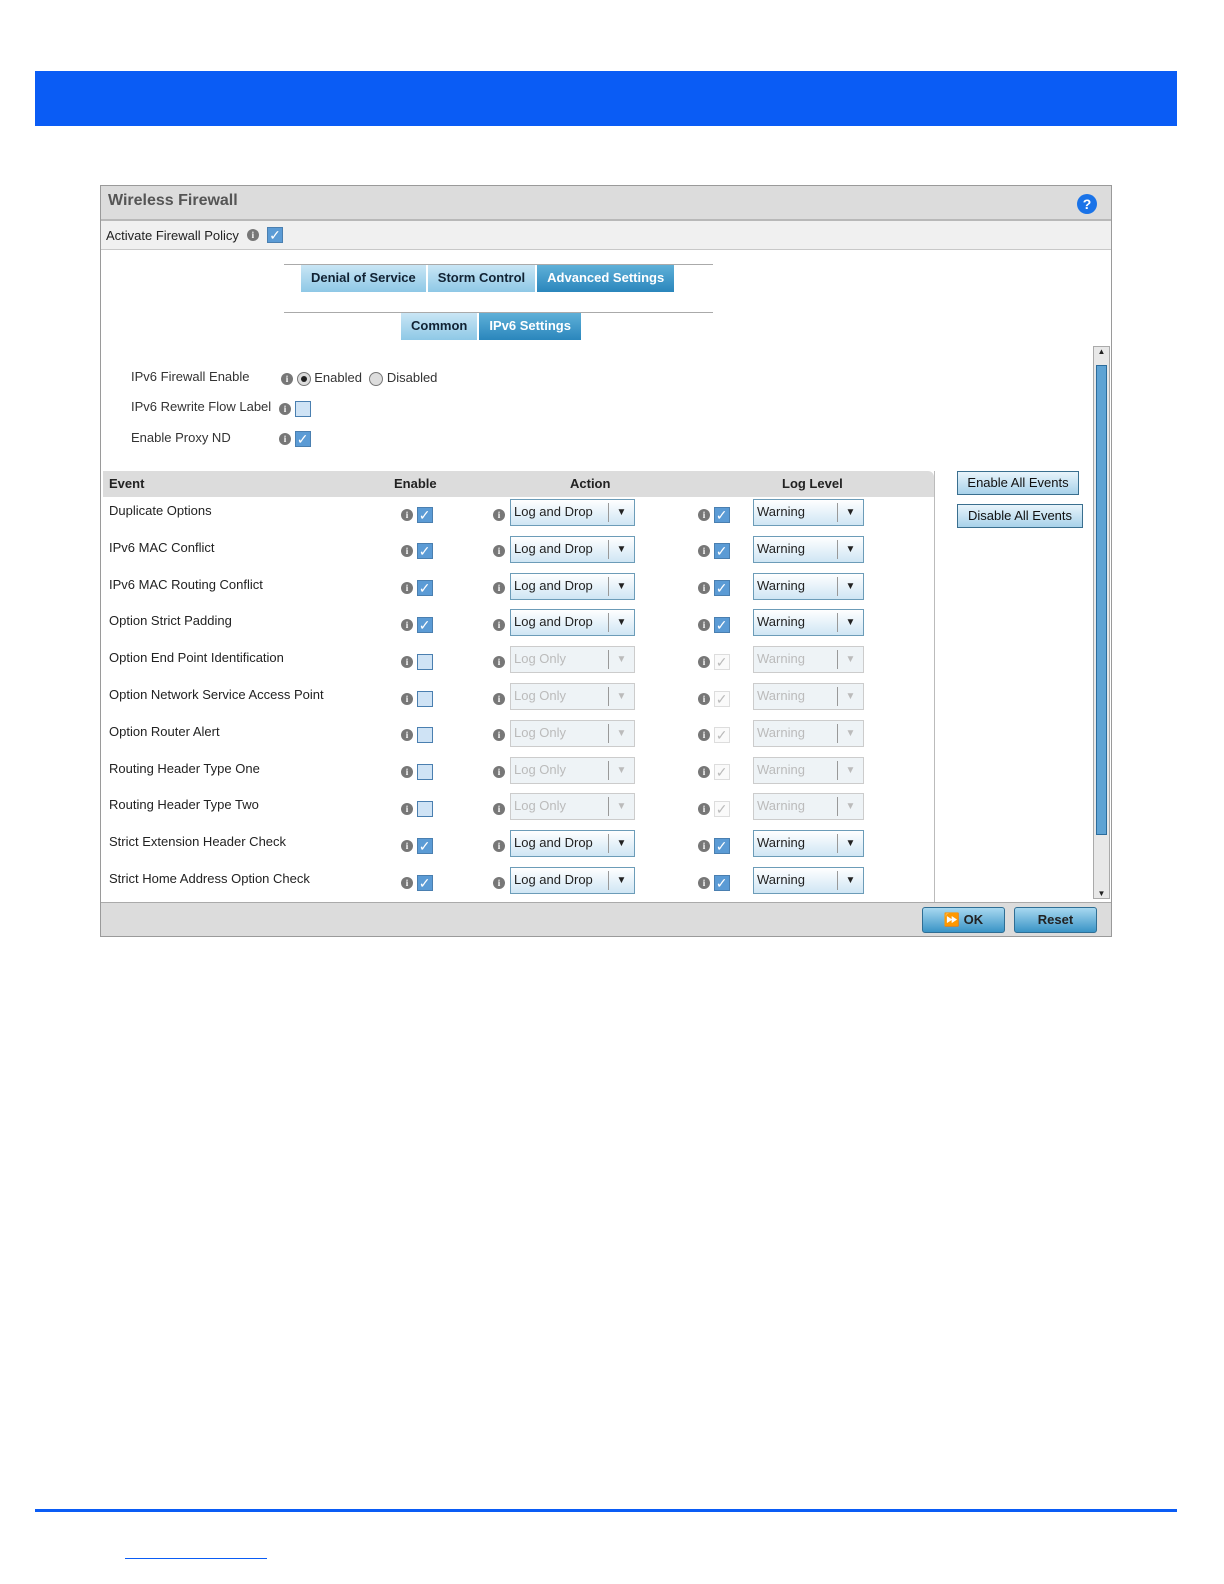 This screenshot has width=1224, height=1584. Describe the element at coordinates (1020, 516) in the screenshot. I see `disable-all-events-button: Disable All Events` at that location.